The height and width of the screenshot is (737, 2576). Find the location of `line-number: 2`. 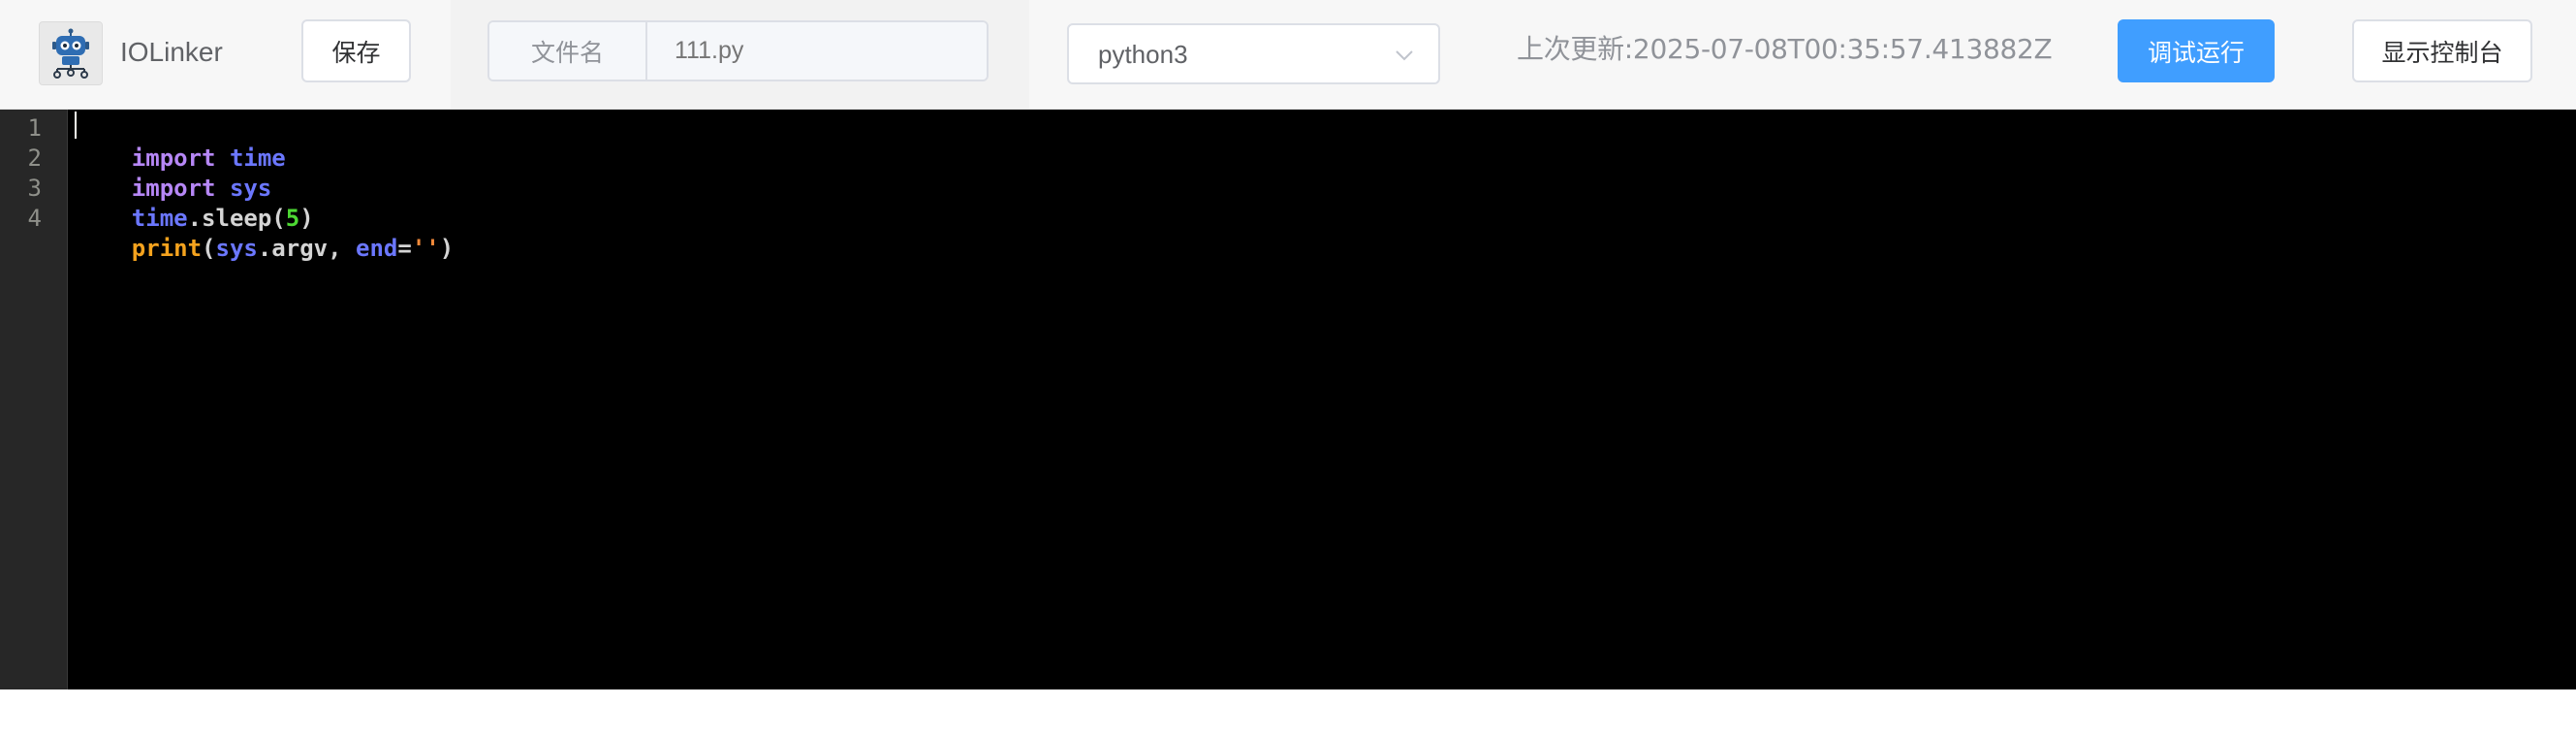

line-number: 2 is located at coordinates (34, 158).